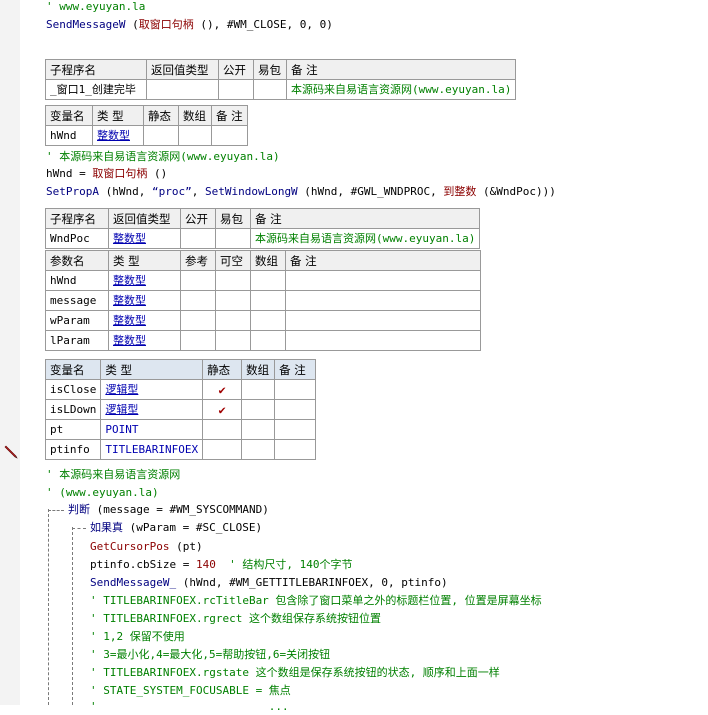 The width and height of the screenshot is (708, 715). What do you see at coordinates (130, 509) in the screenshot?
I see `code-text: (message =` at bounding box center [130, 509].